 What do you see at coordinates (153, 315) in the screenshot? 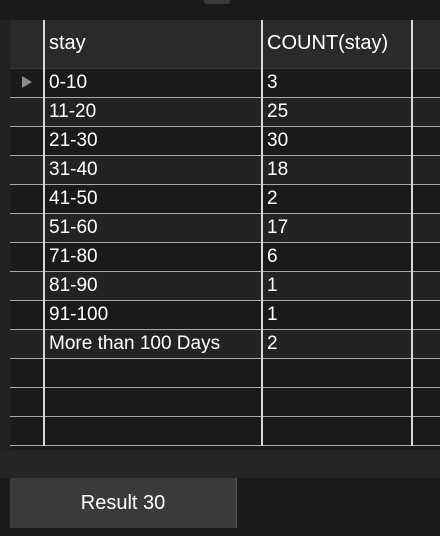
I see `cell-stay: 91-100` at bounding box center [153, 315].